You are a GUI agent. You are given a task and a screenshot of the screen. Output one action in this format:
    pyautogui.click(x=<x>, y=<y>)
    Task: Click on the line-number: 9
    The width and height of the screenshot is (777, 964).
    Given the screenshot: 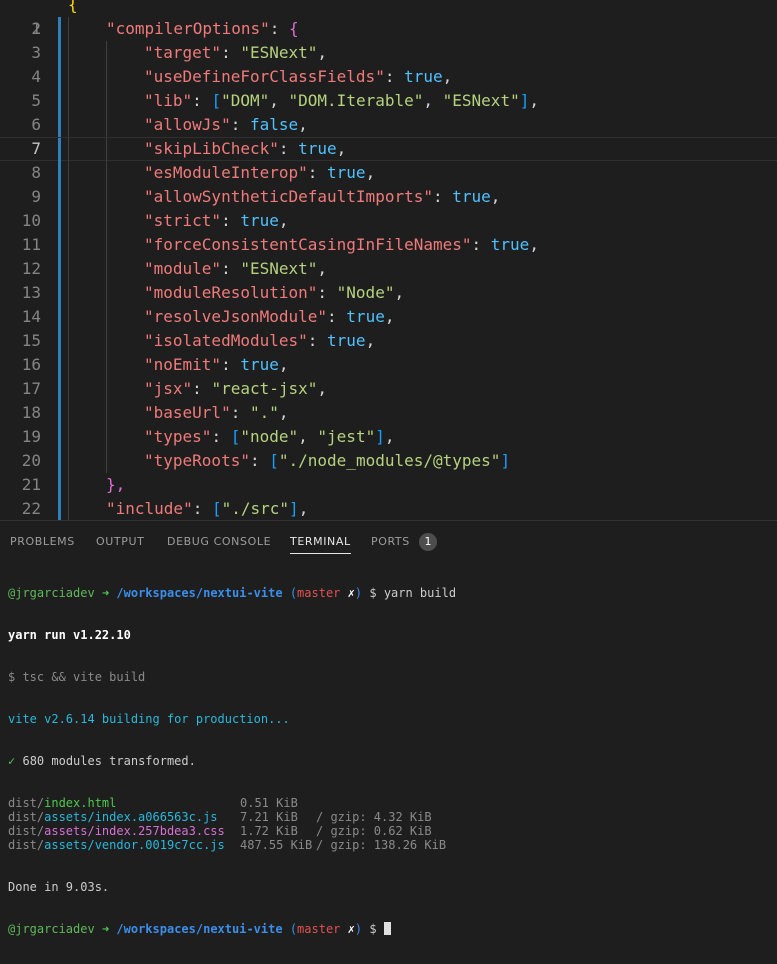 What is the action you would take?
    pyautogui.click(x=36, y=196)
    